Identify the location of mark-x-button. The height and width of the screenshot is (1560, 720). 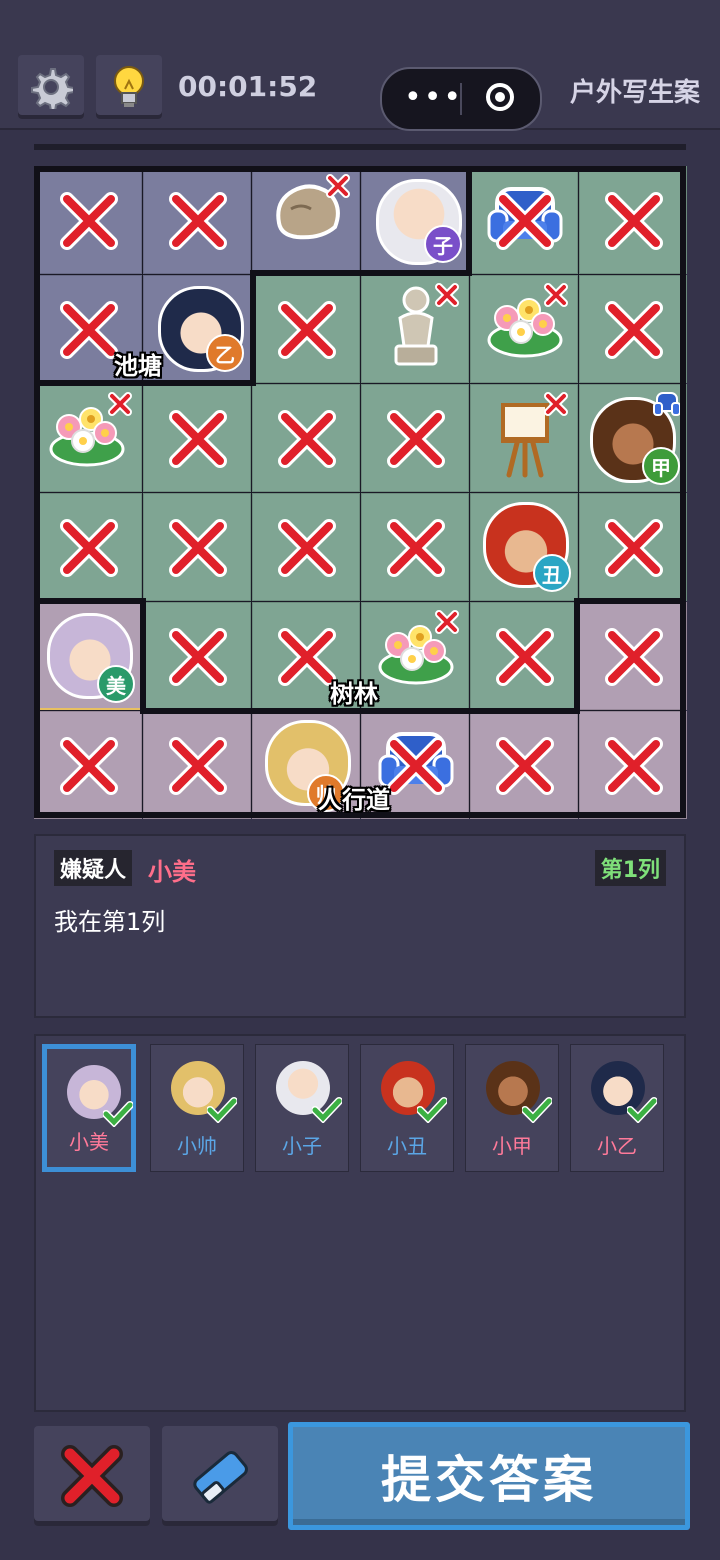
(92, 1476).